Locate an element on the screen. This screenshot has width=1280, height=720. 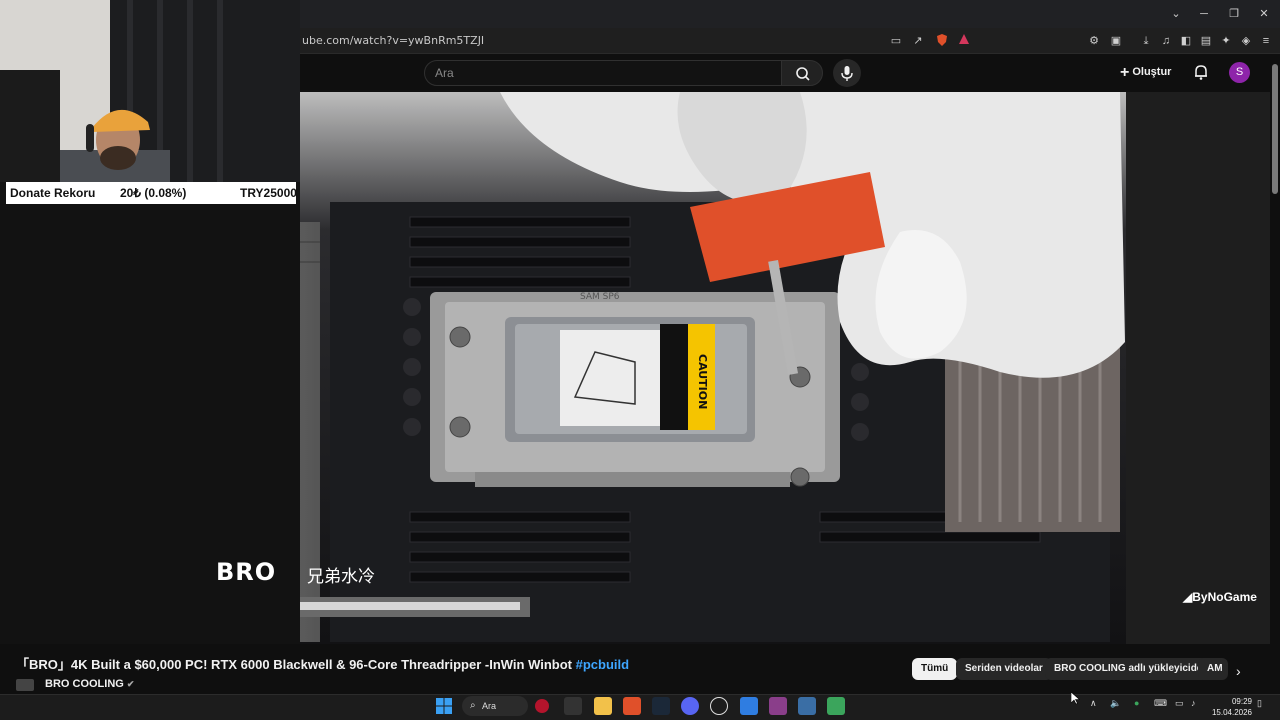
taskbar-clock: 09:29 15.04.2026 is located at coordinates (1230, 706).